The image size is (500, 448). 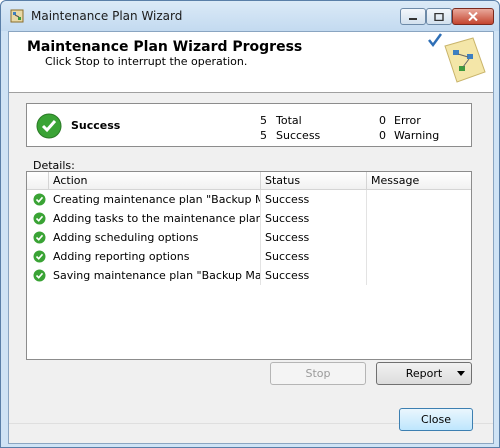 I want to click on success-count: 5, so click(x=263, y=135).